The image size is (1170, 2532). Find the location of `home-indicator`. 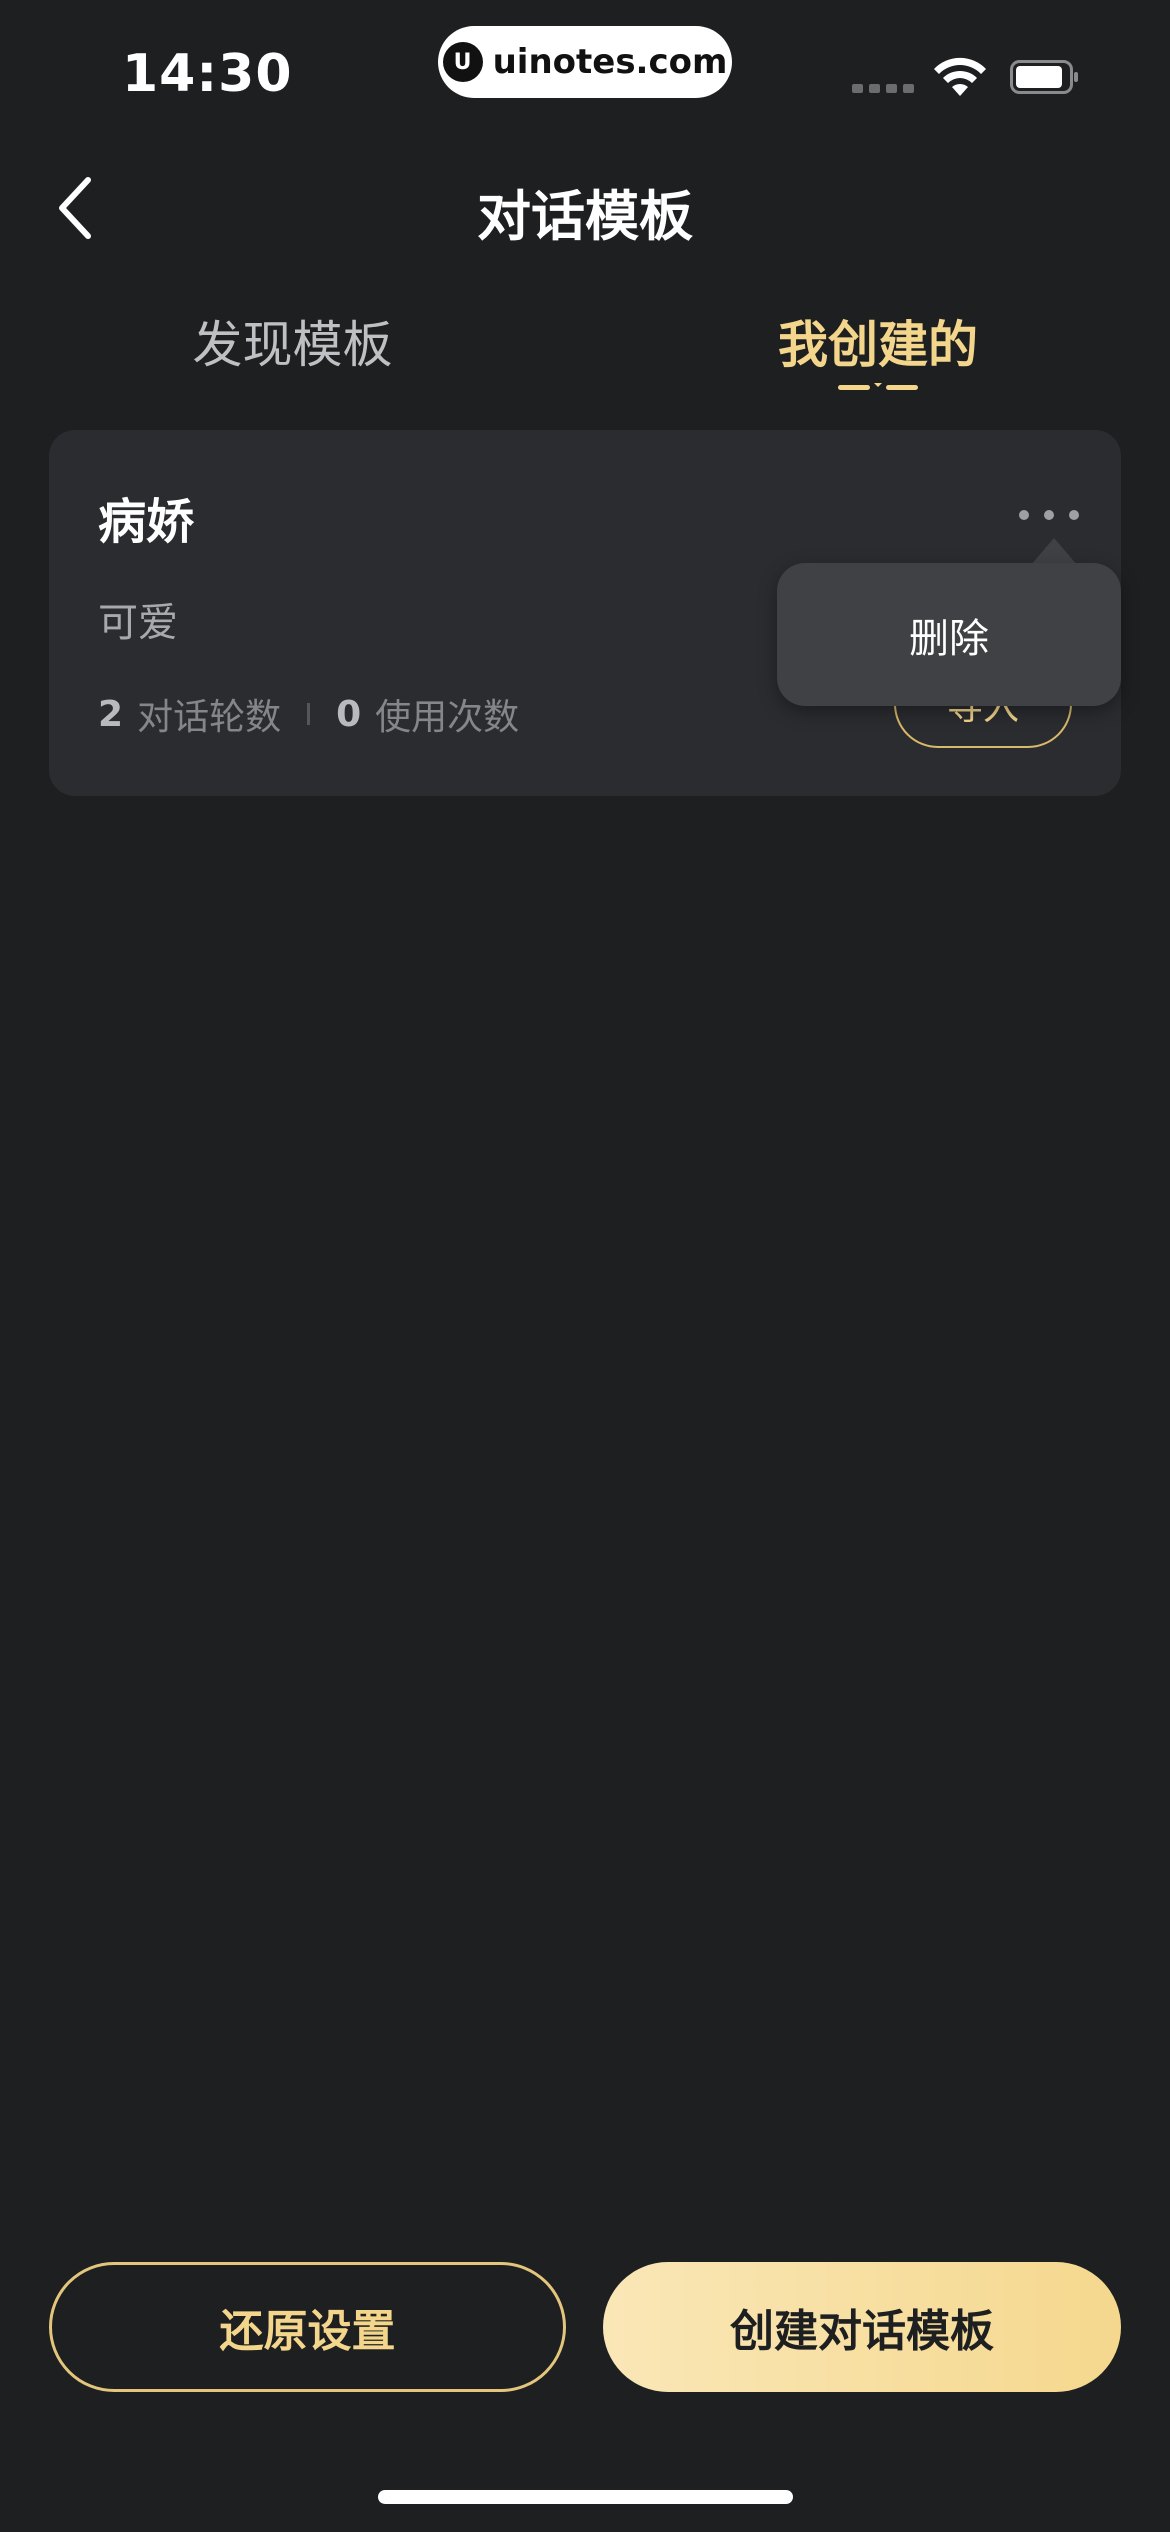

home-indicator is located at coordinates (585, 2497).